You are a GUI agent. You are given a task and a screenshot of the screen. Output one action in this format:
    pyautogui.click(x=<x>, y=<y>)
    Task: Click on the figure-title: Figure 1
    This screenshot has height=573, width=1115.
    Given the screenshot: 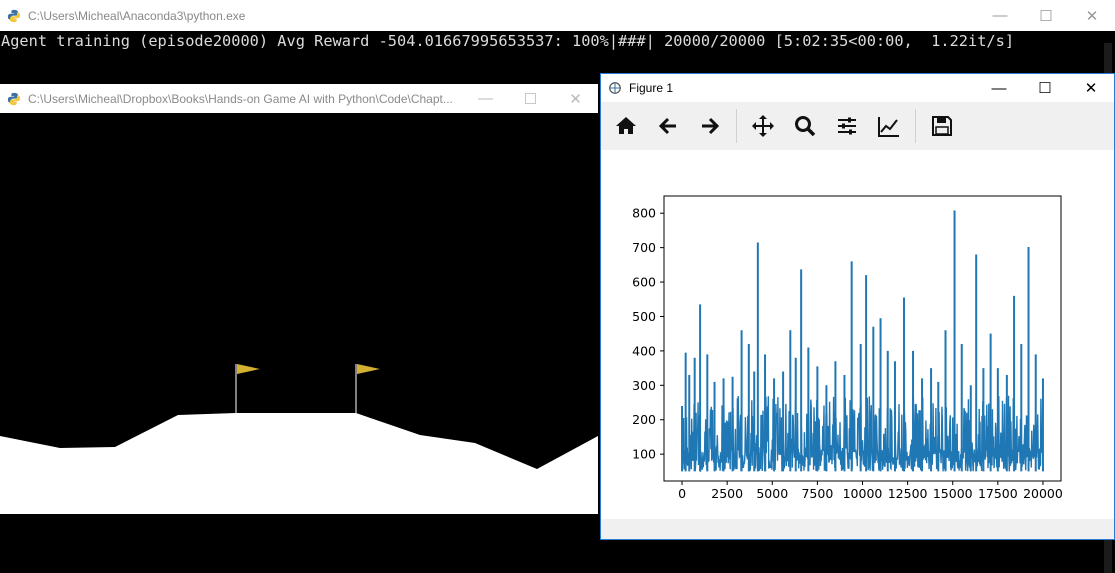 What is the action you would take?
    pyautogui.click(x=651, y=88)
    